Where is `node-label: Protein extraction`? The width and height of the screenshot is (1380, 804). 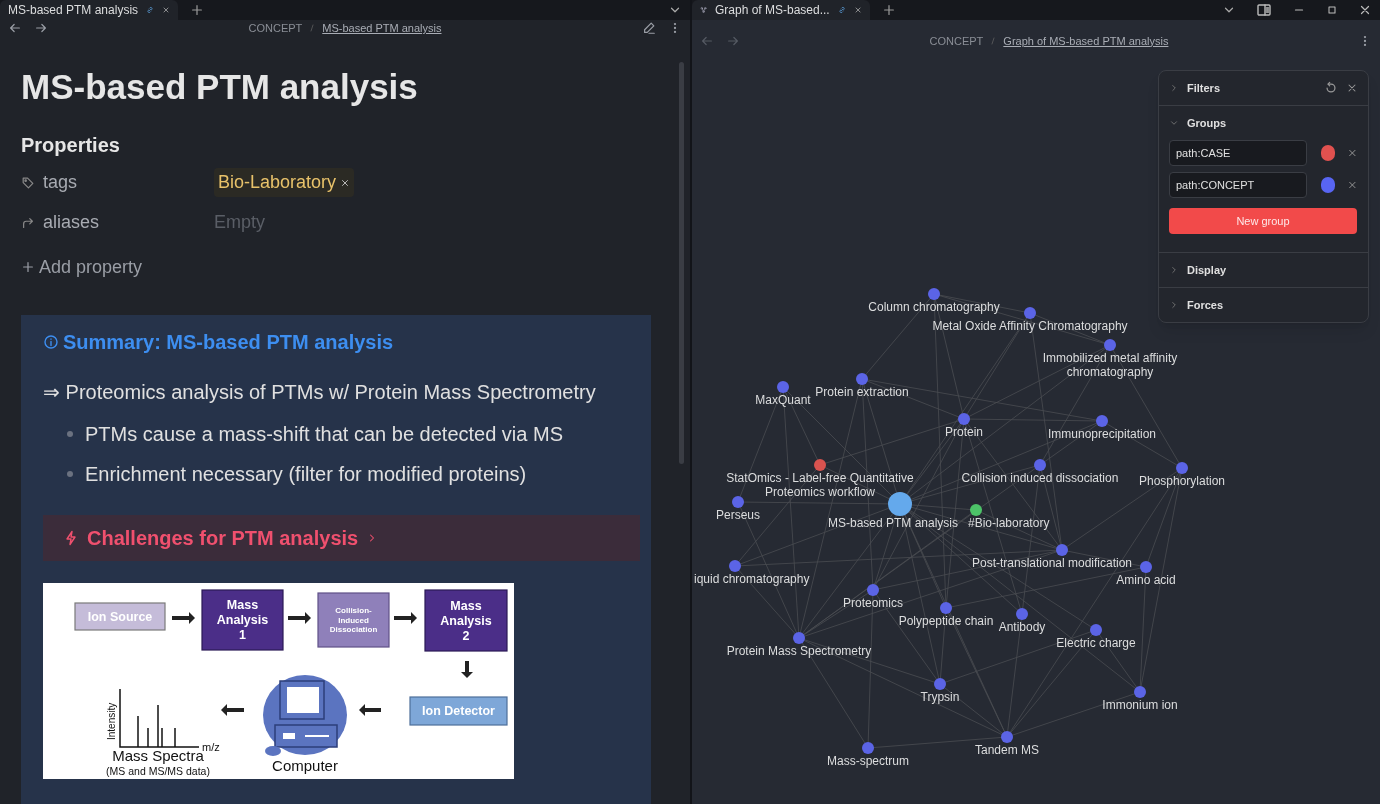
node-label: Protein extraction is located at coordinates (862, 392).